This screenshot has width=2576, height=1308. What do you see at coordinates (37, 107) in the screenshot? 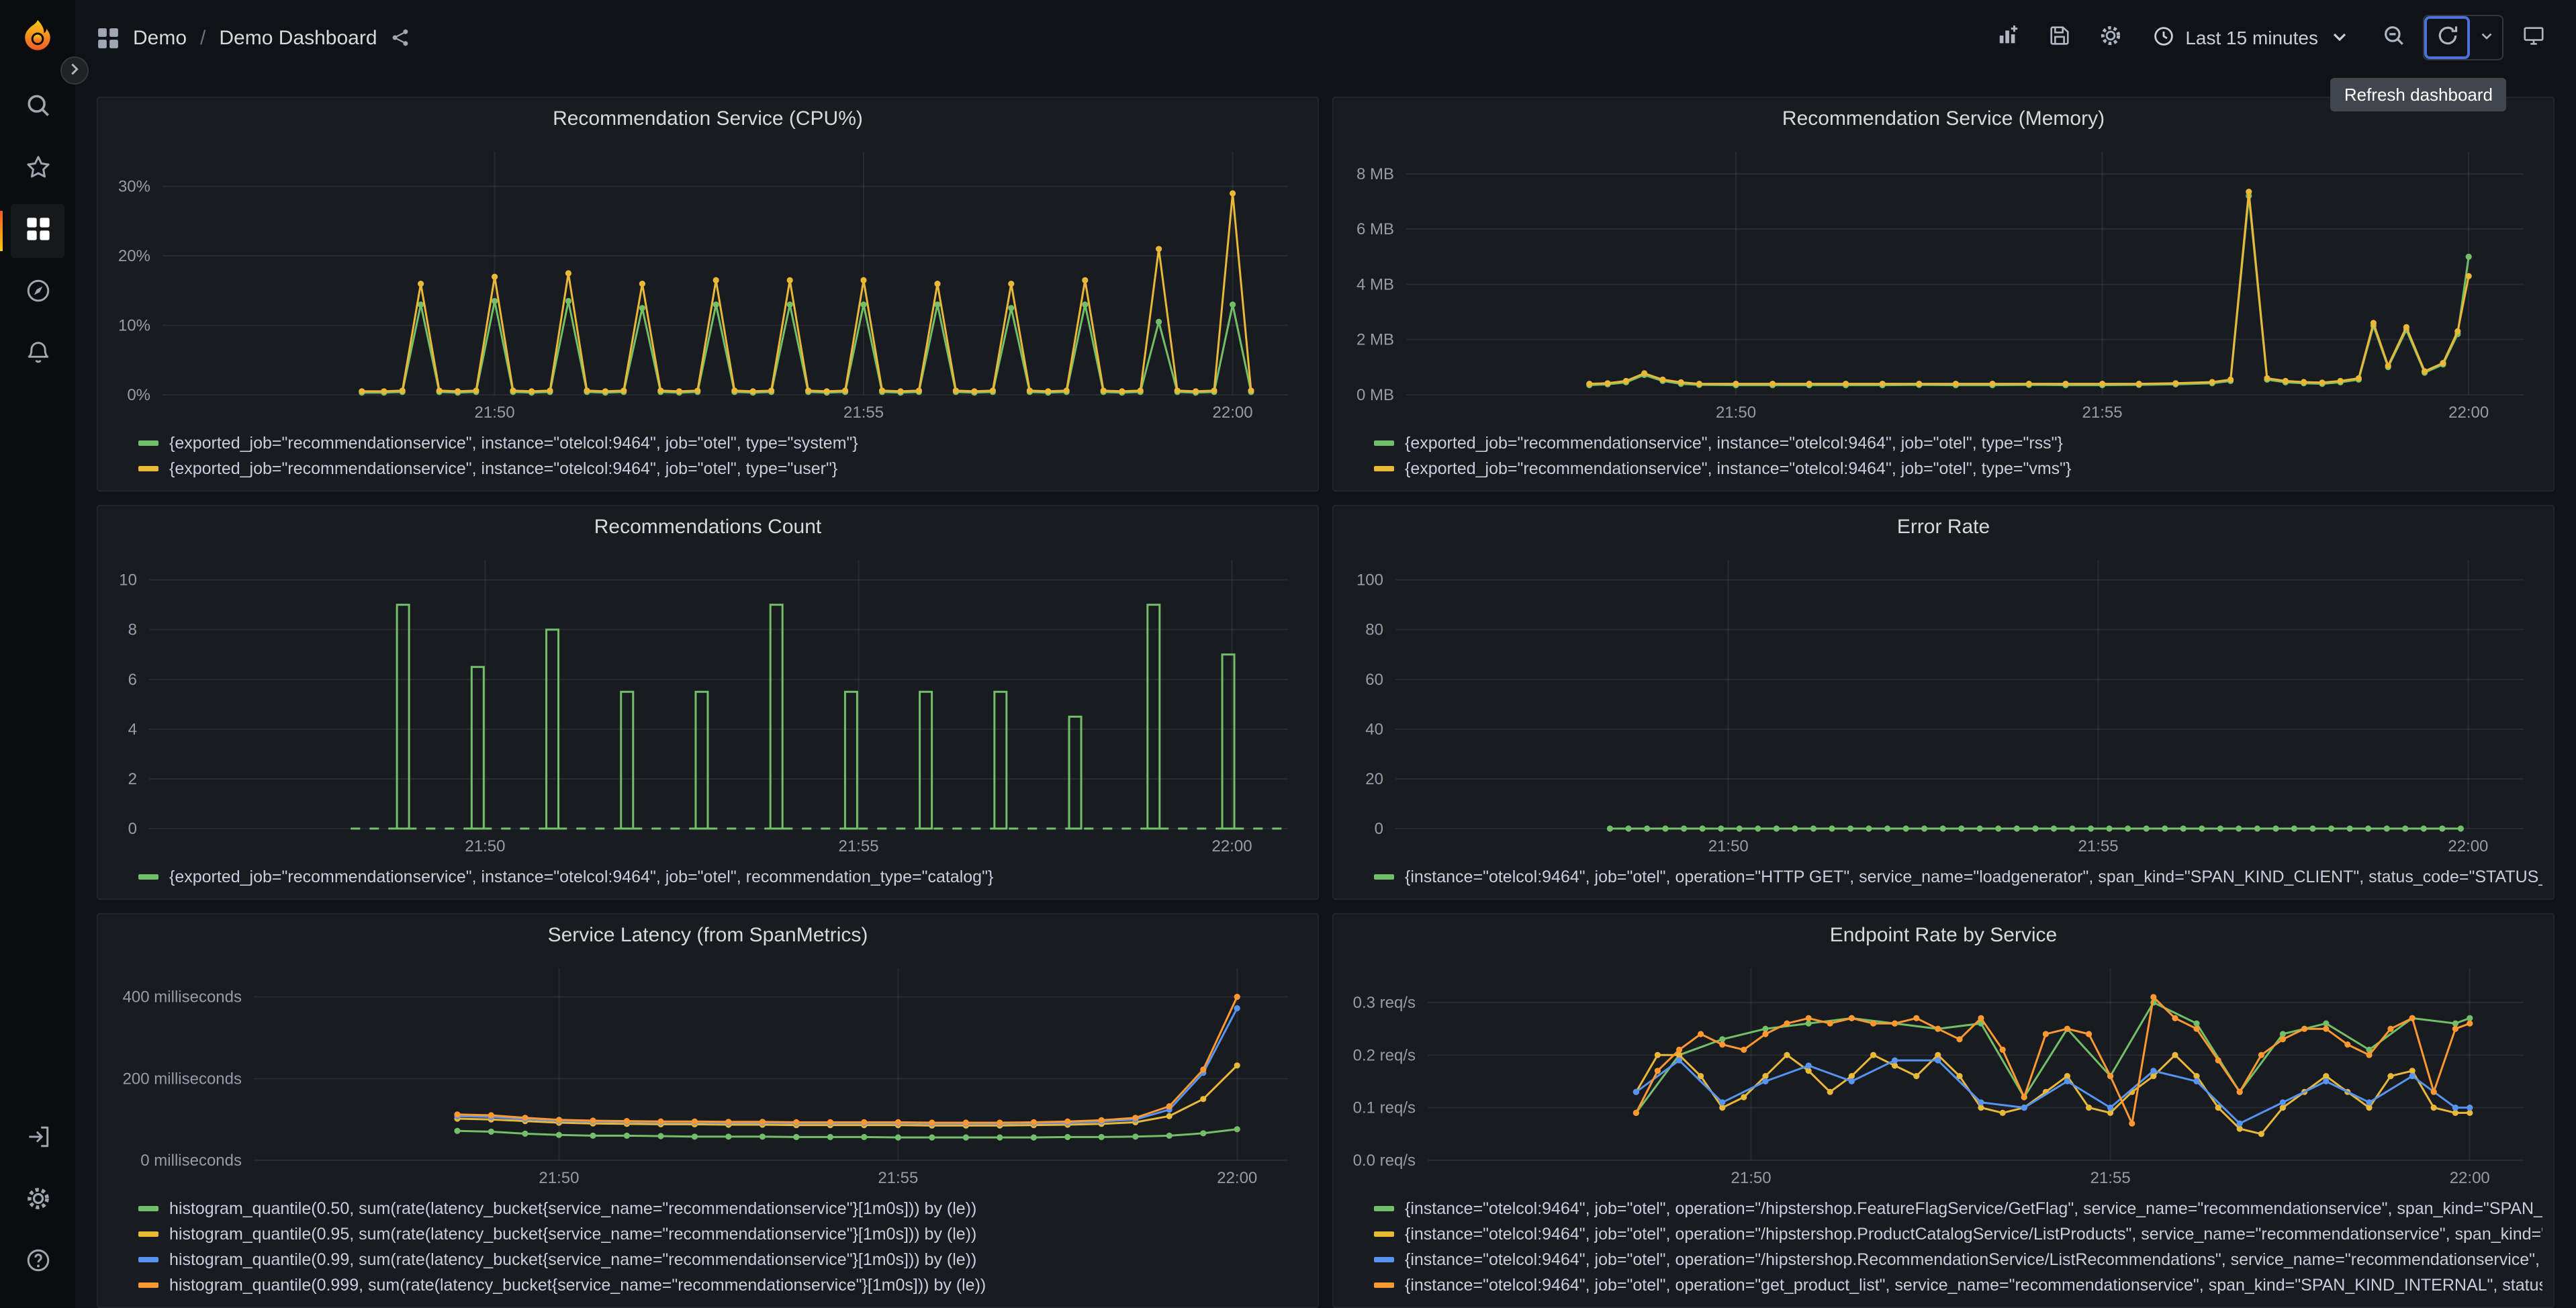
I see `sidebar-item-search` at bounding box center [37, 107].